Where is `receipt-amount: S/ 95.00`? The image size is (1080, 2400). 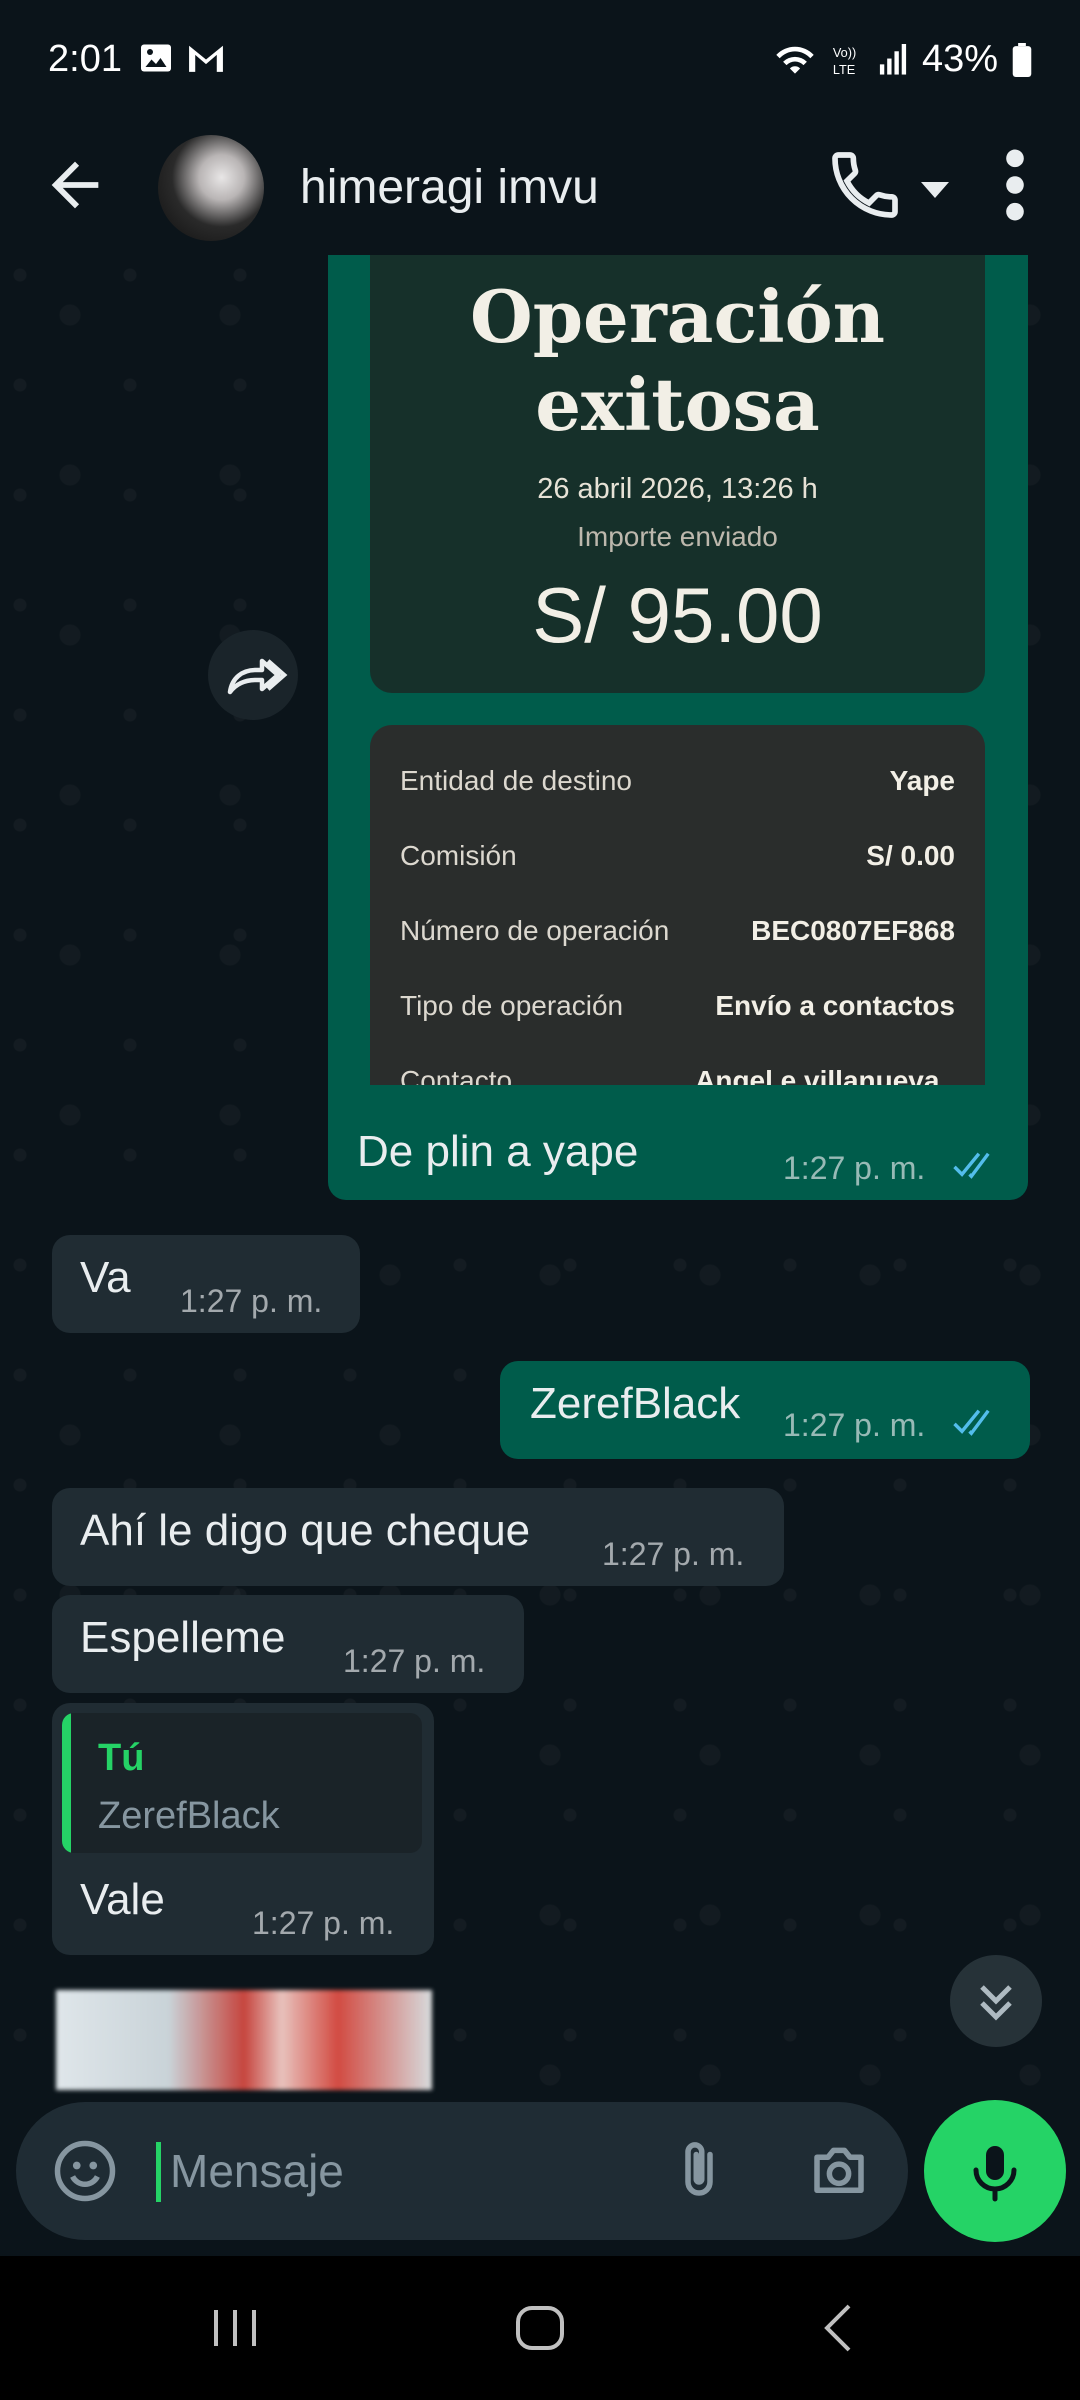 receipt-amount: S/ 95.00 is located at coordinates (677, 615).